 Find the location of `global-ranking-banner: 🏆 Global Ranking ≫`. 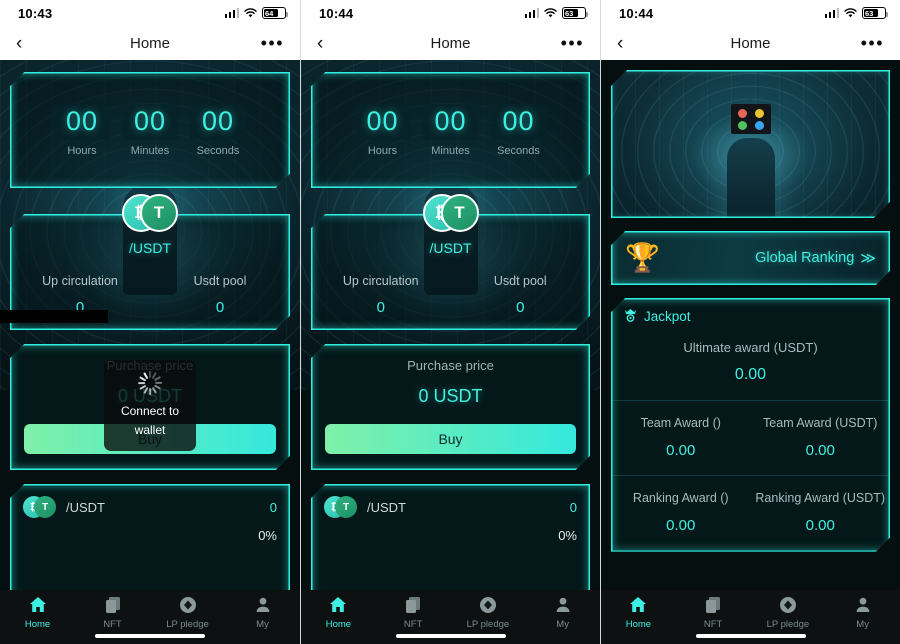

global-ranking-banner: 🏆 Global Ranking ≫ is located at coordinates (750, 258).